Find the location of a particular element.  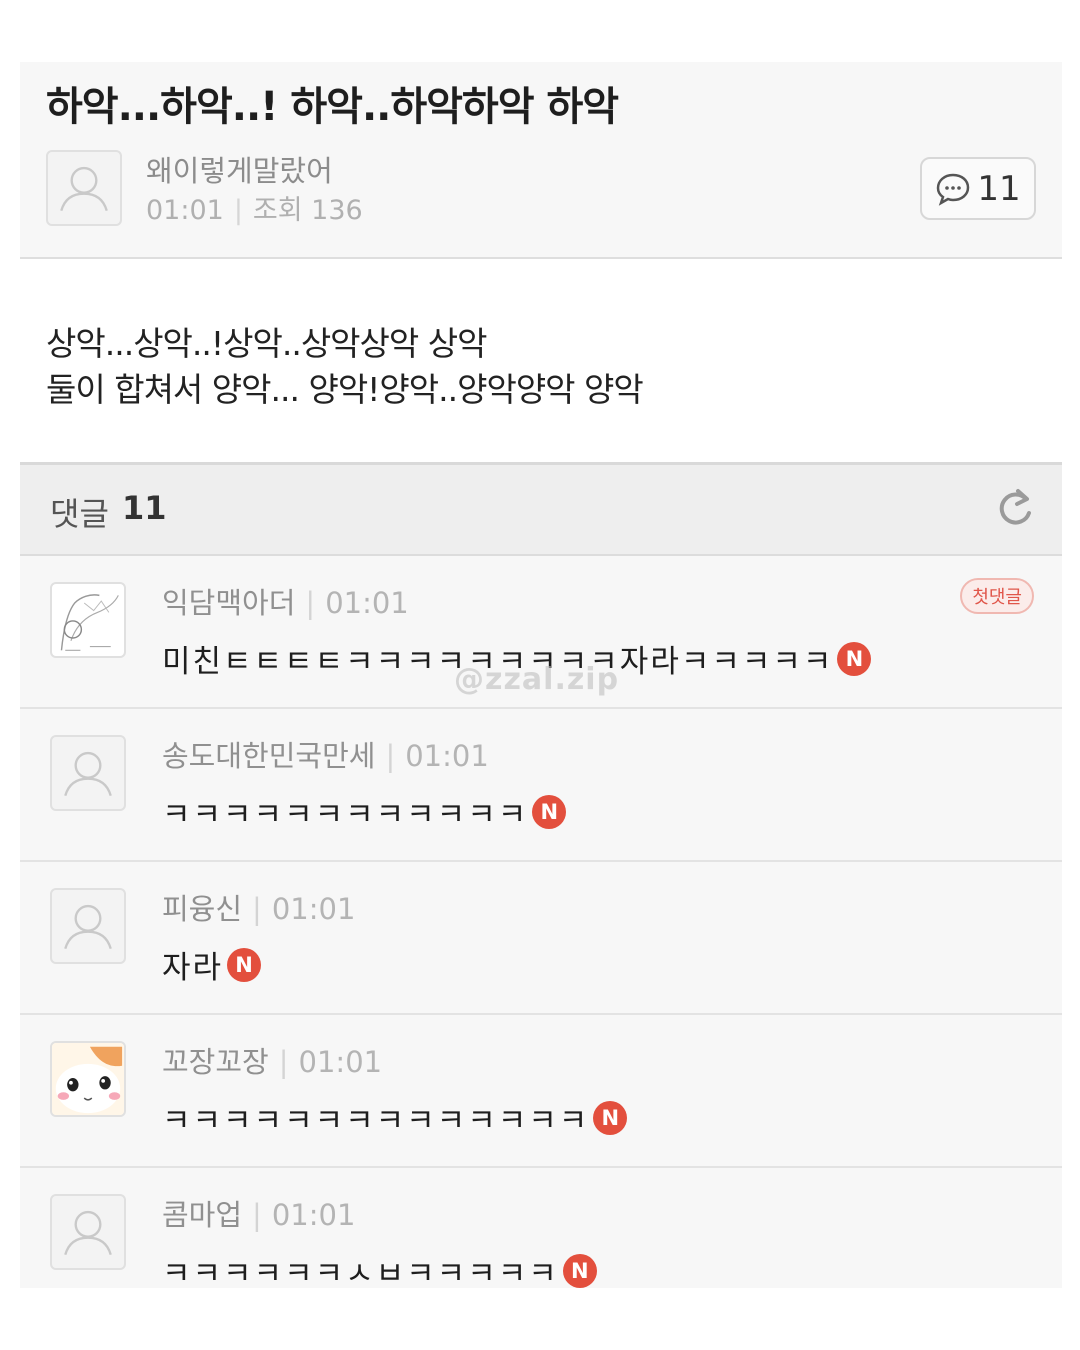

author-name: 왜이렇게말랐어 is located at coordinates (239, 169).